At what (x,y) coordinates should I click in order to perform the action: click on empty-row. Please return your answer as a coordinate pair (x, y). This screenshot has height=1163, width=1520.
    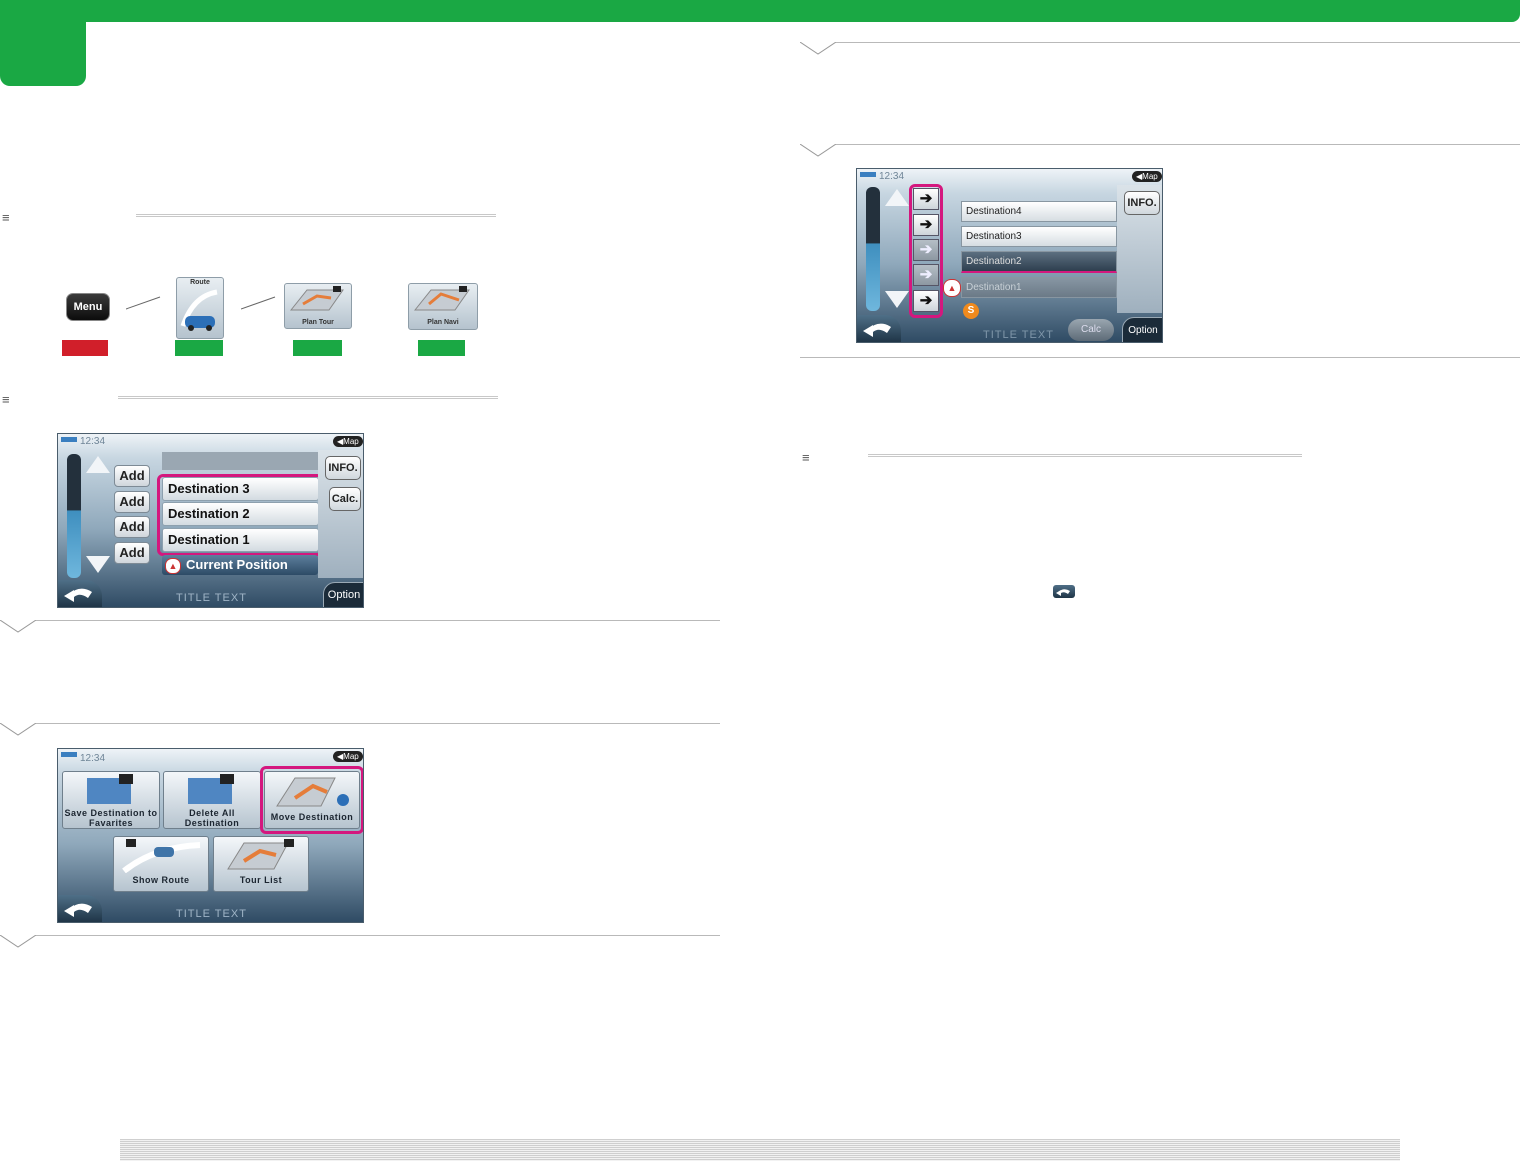
    Looking at the image, I should click on (240, 461).